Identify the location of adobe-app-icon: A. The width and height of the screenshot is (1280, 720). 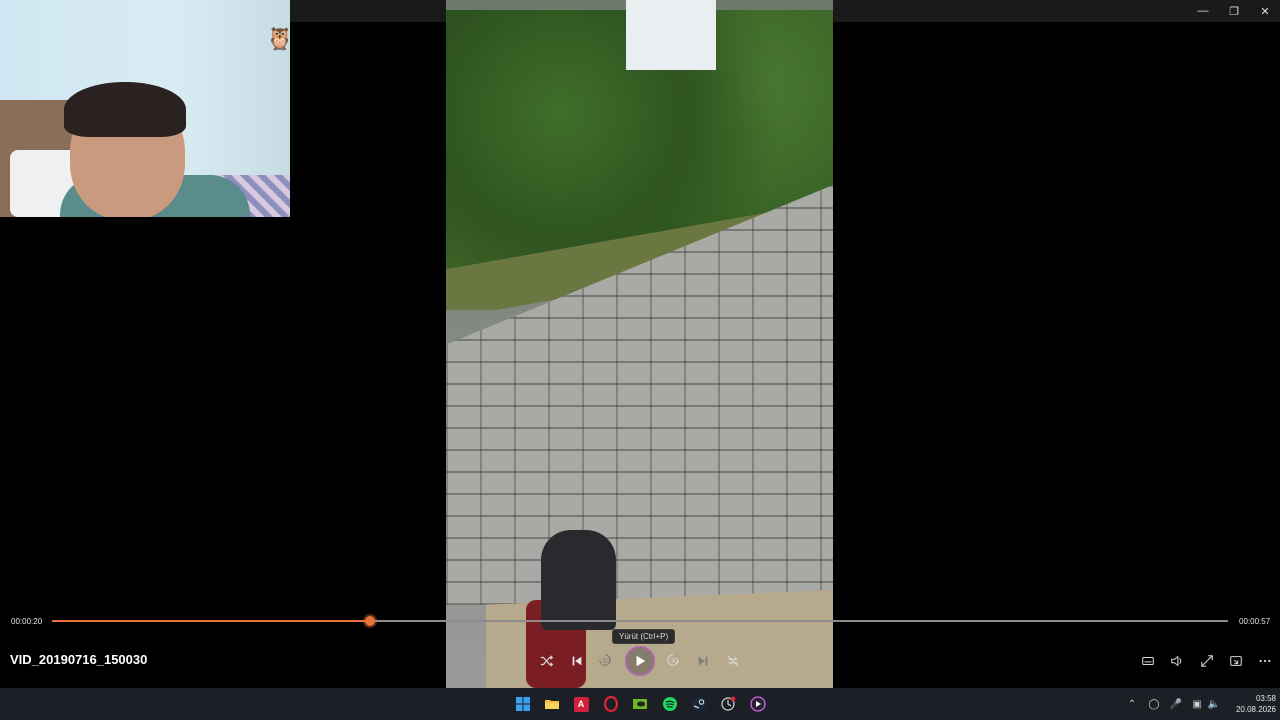
(581, 704).